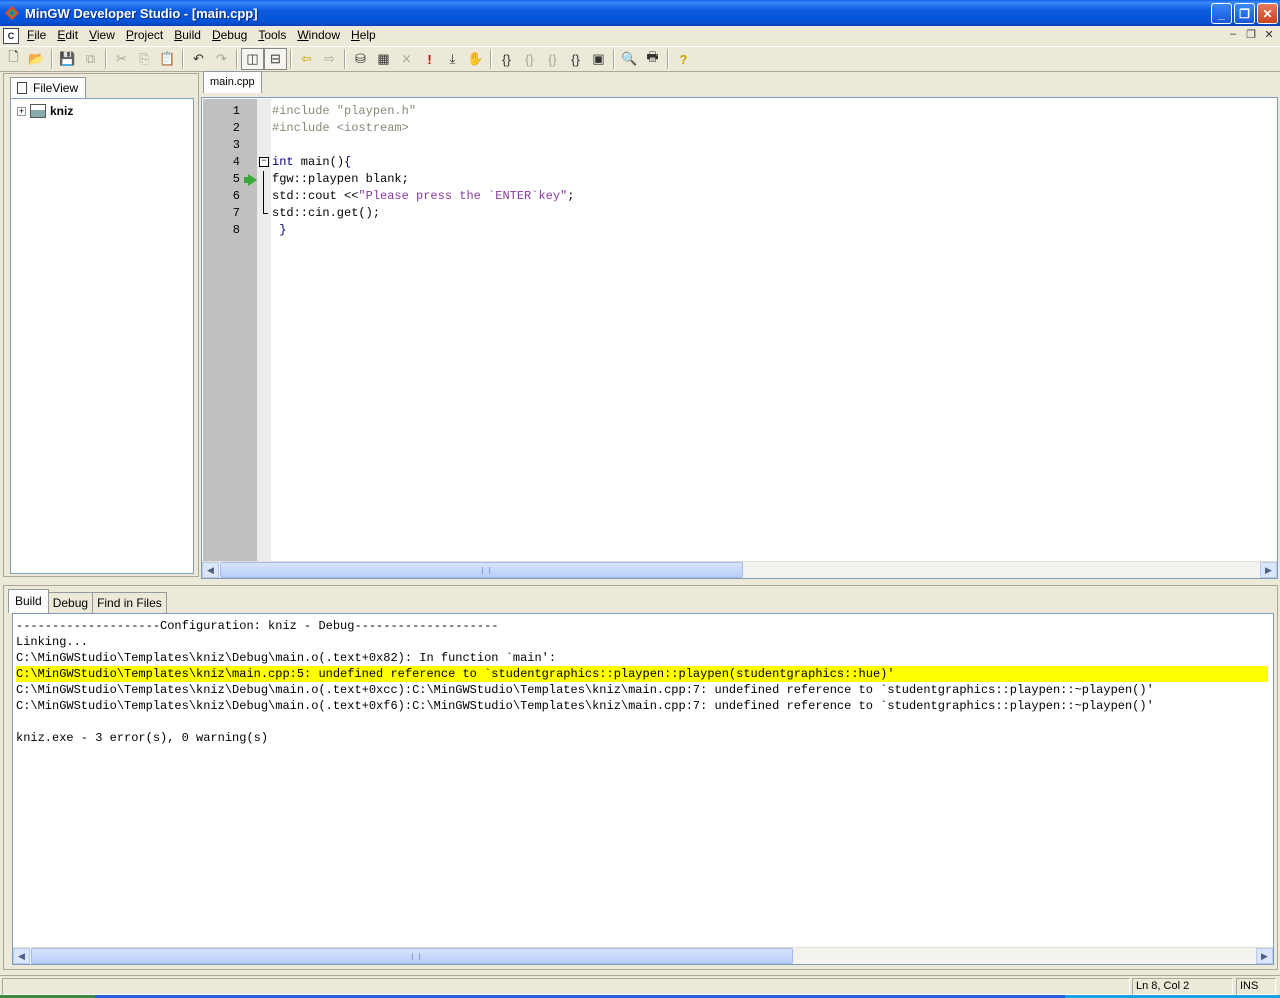 This screenshot has width=1280, height=998. Describe the element at coordinates (11, 35) in the screenshot. I see `document-icon: C` at that location.